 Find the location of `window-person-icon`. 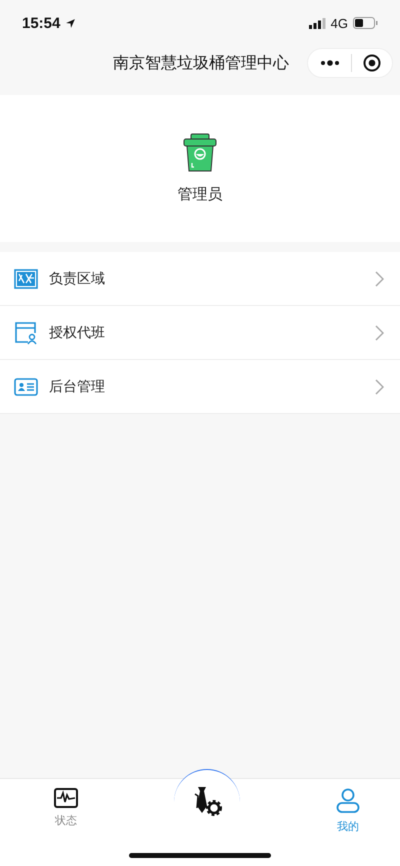

window-person-icon is located at coordinates (26, 332).